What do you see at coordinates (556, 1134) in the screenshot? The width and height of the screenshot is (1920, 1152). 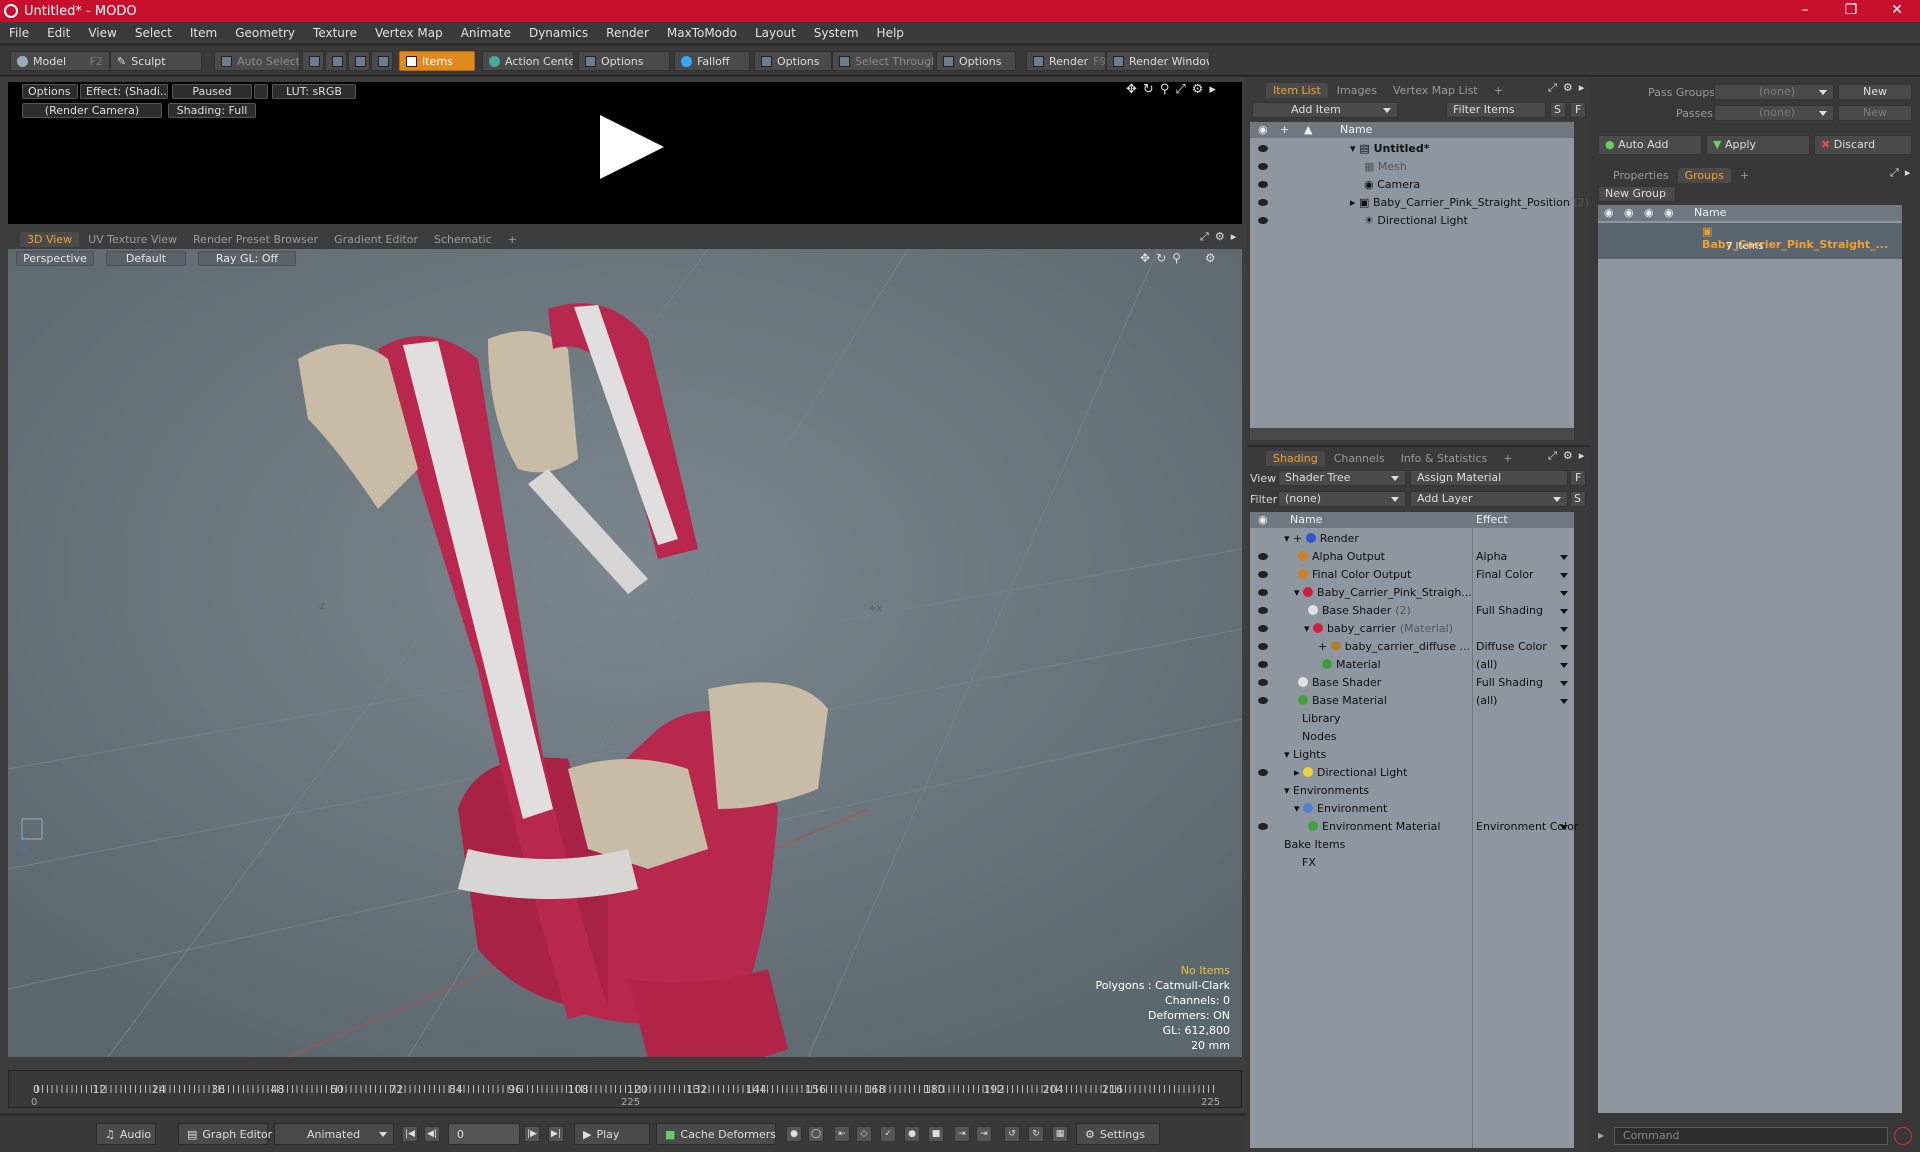 I see `last-frame-icon: ▶|` at bounding box center [556, 1134].